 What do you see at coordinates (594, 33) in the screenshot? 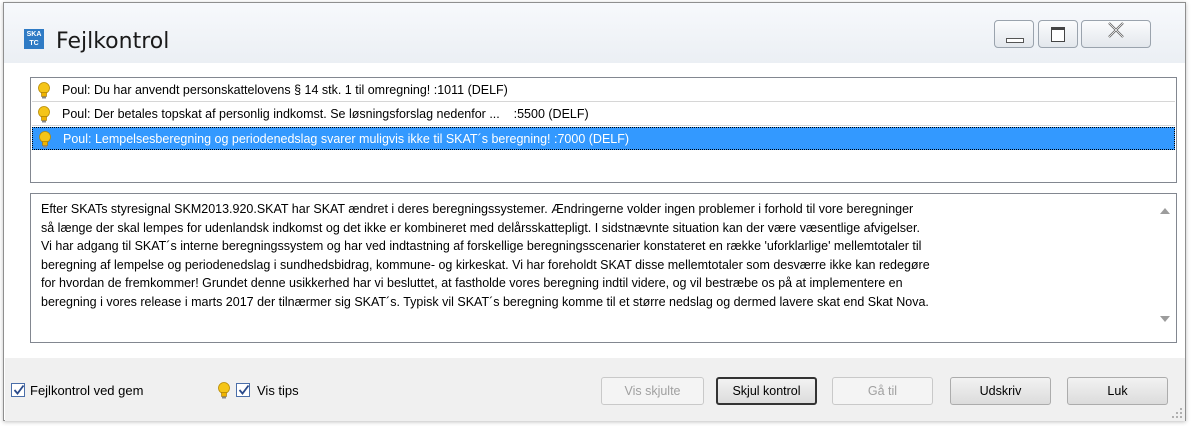
I see `title-bar: SKA TC Fejlkontrol` at bounding box center [594, 33].